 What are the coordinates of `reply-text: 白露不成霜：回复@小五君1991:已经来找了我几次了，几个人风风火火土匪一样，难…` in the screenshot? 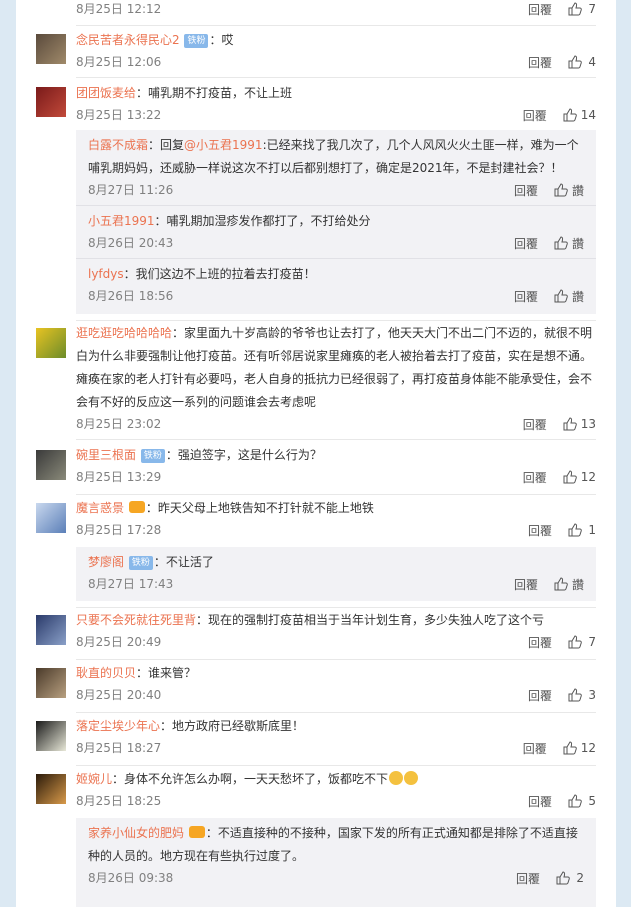 It's located at (333, 156).